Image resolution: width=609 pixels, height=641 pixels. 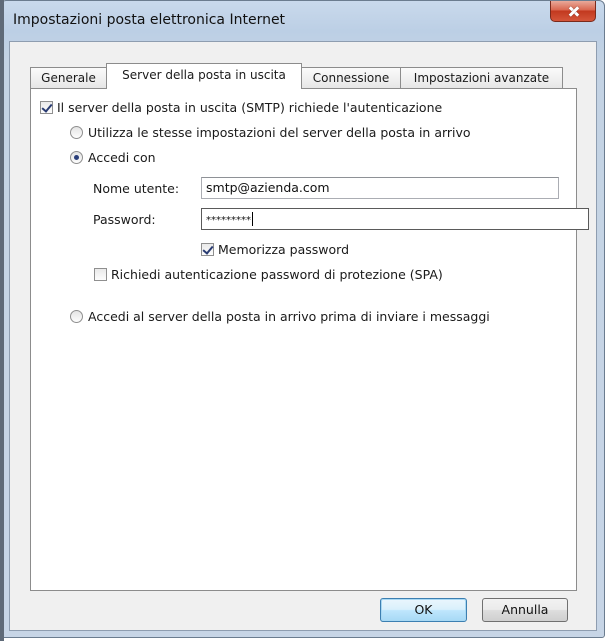 I want to click on login-with-radio, so click(x=76, y=157).